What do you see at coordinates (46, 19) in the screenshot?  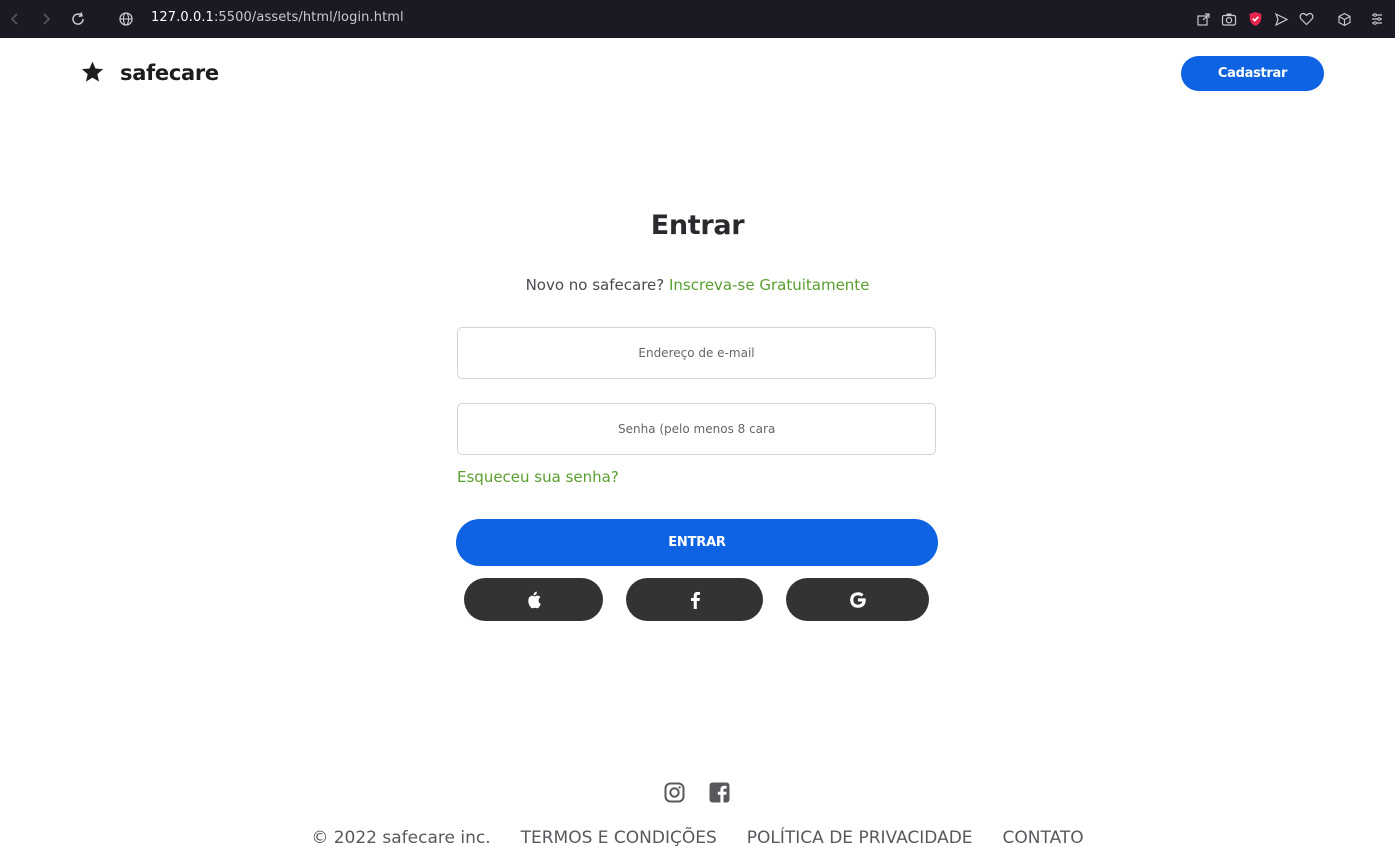 I see `forward-icon` at bounding box center [46, 19].